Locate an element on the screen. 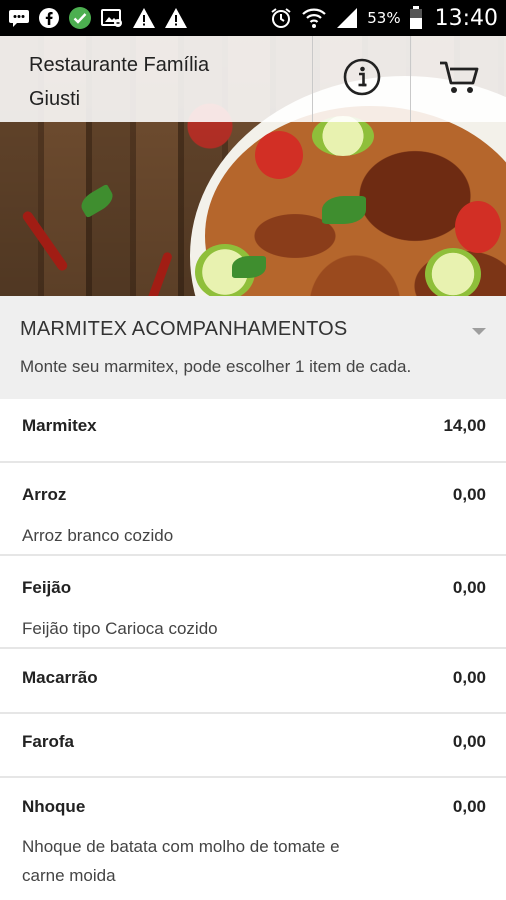  message-icon is located at coordinates (19, 18).